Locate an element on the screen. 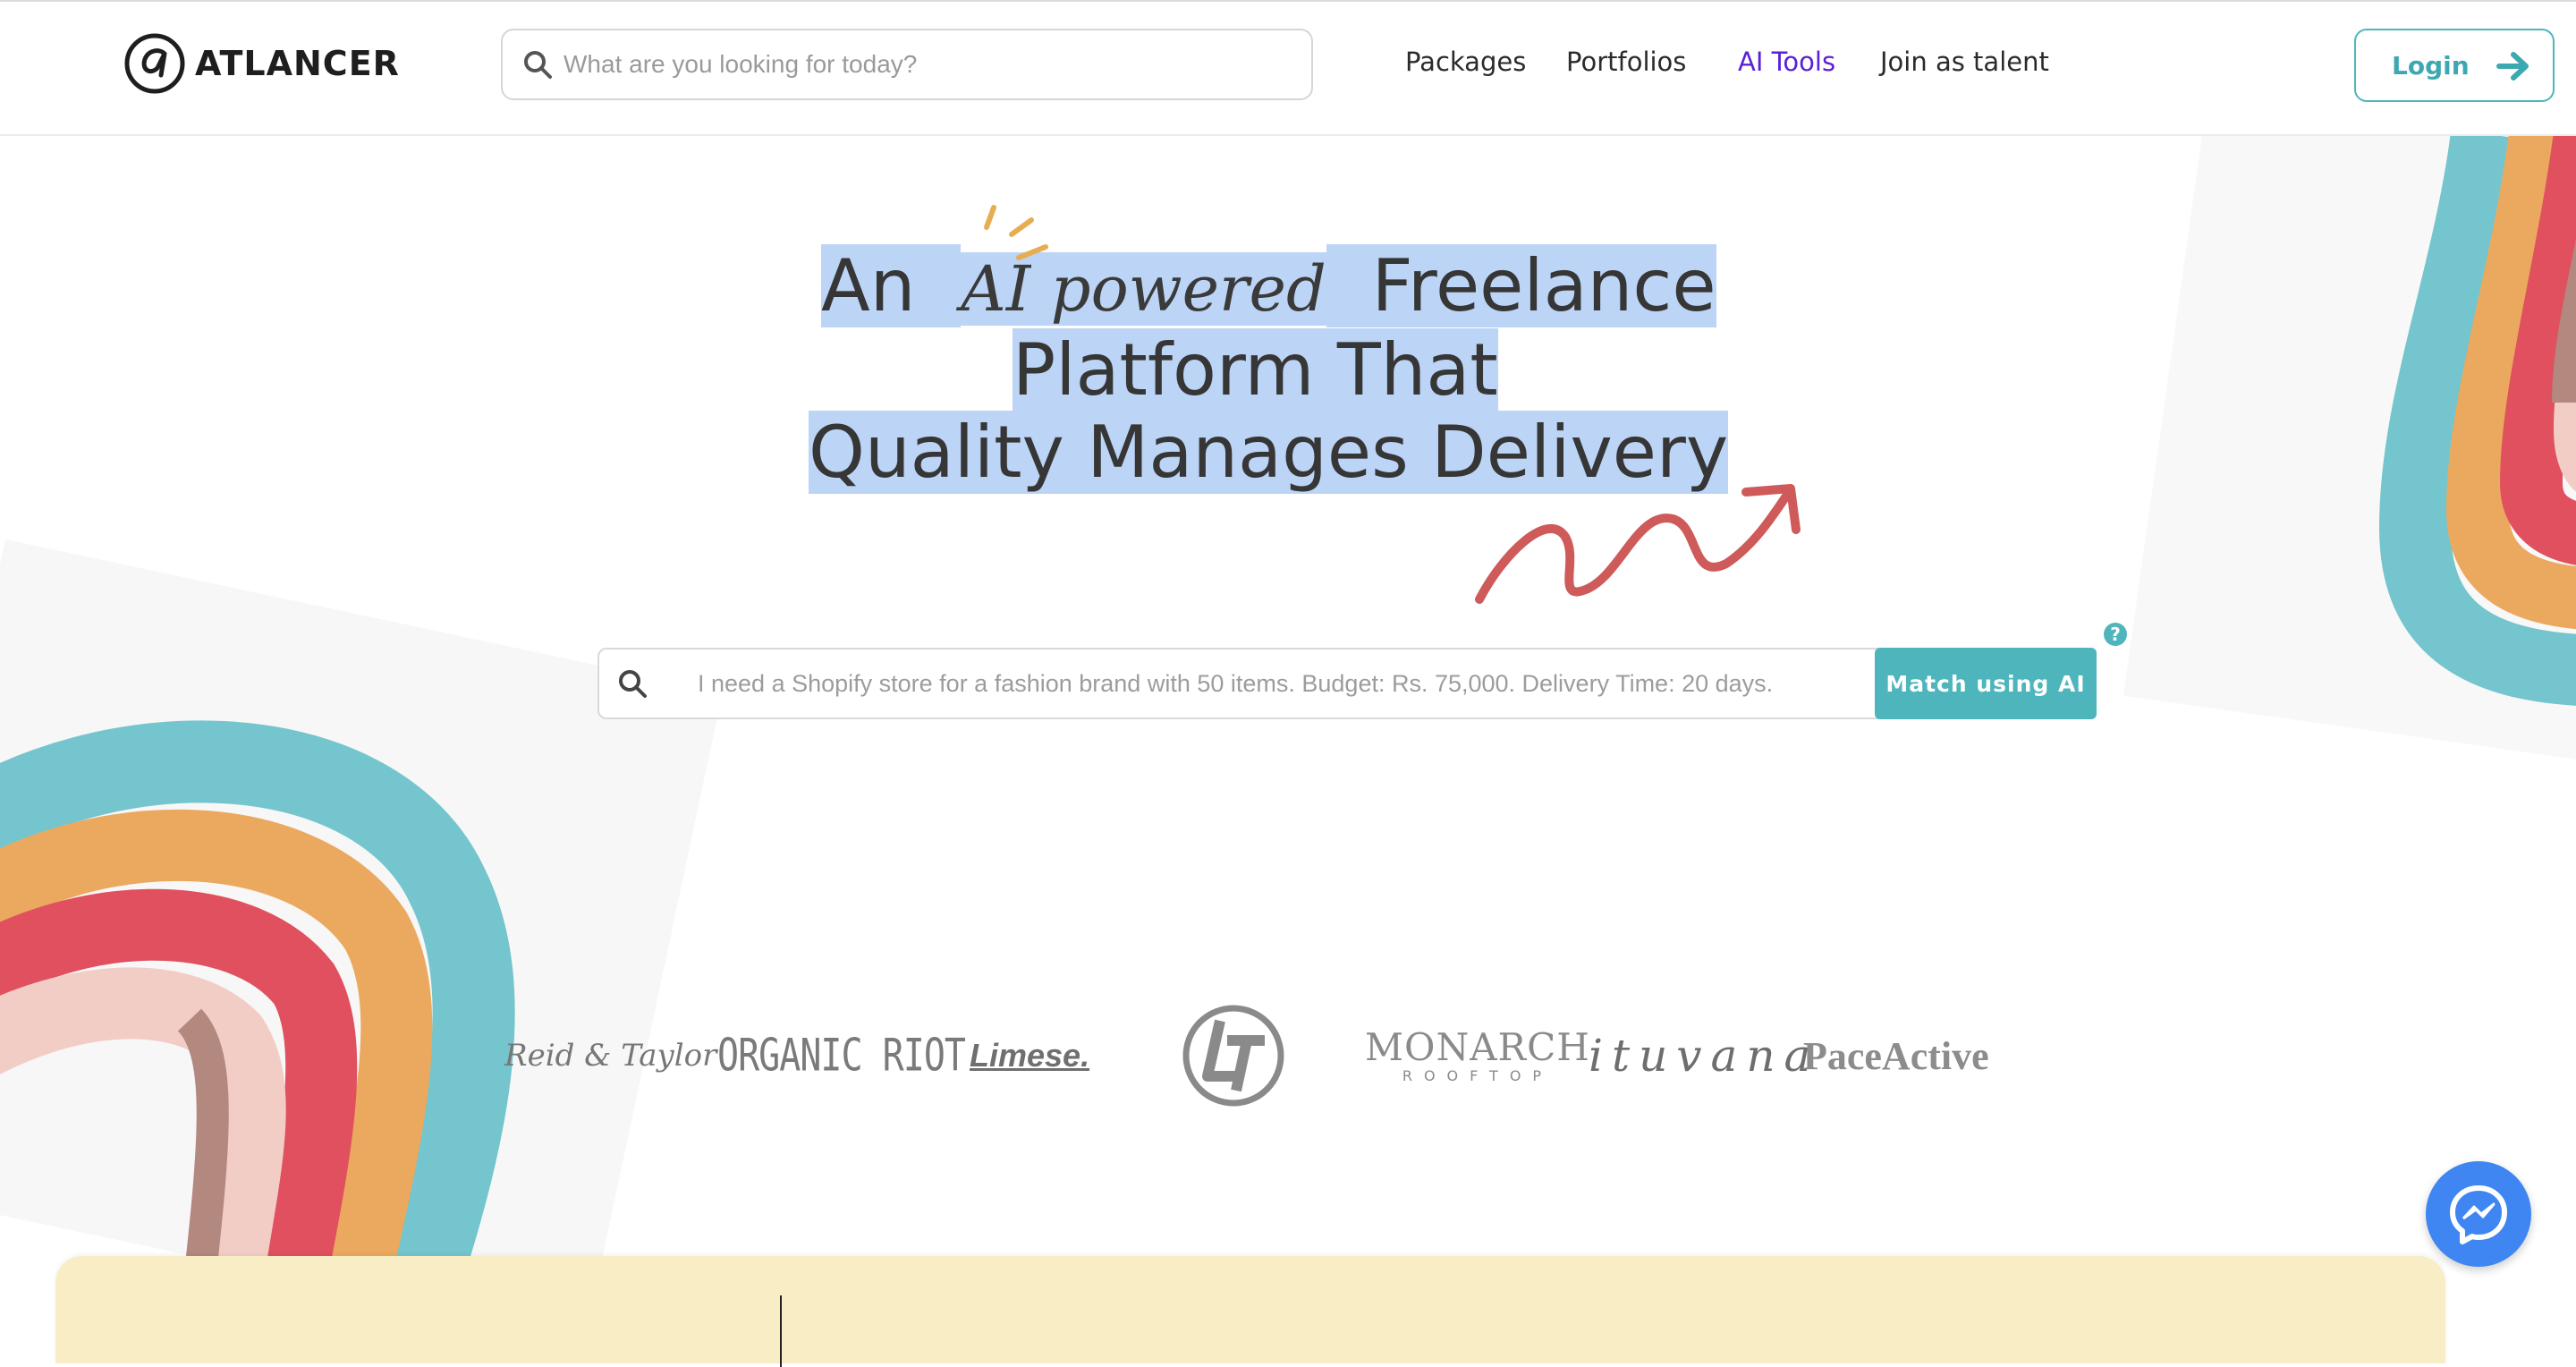  client-logo-paceactive: PaceActive is located at coordinates (1896, 1055).